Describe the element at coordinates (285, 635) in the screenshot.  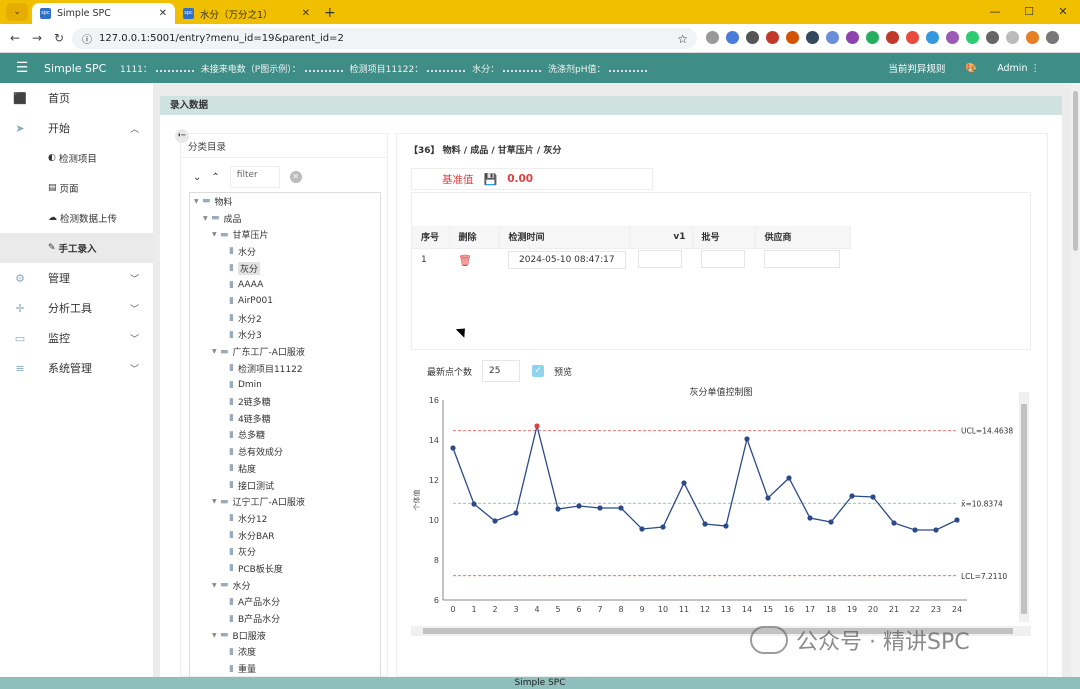
I see `tree-folder-node: ▼ ▬ B口服液` at that location.